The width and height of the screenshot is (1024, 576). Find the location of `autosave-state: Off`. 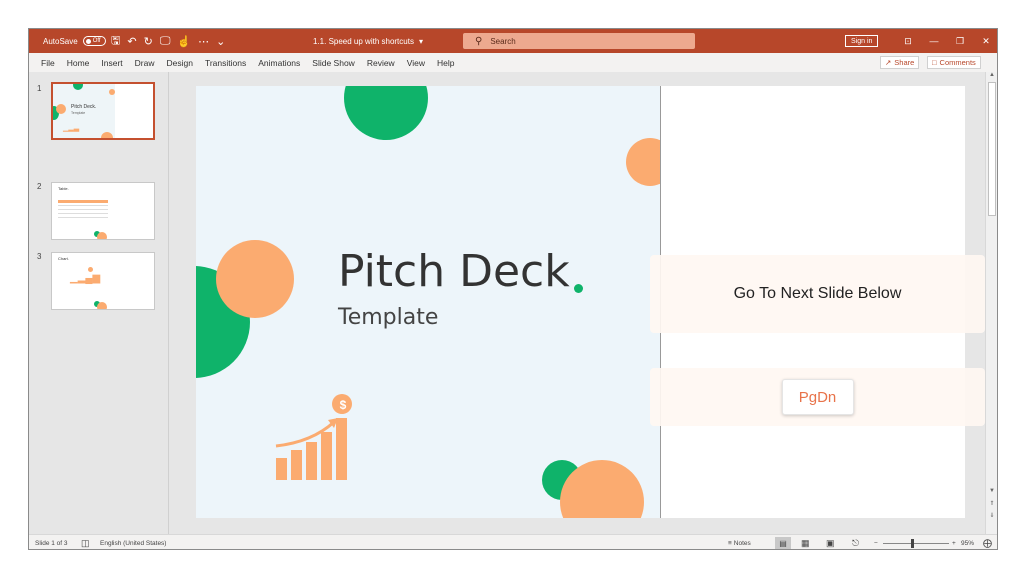

autosave-state: Off is located at coordinates (96, 41).